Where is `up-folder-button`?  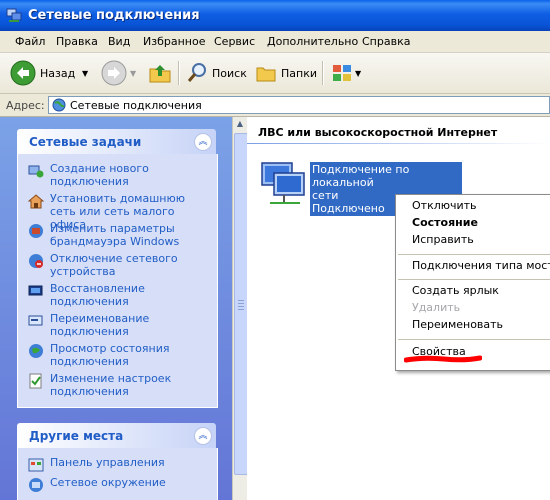 up-folder-button is located at coordinates (160, 73).